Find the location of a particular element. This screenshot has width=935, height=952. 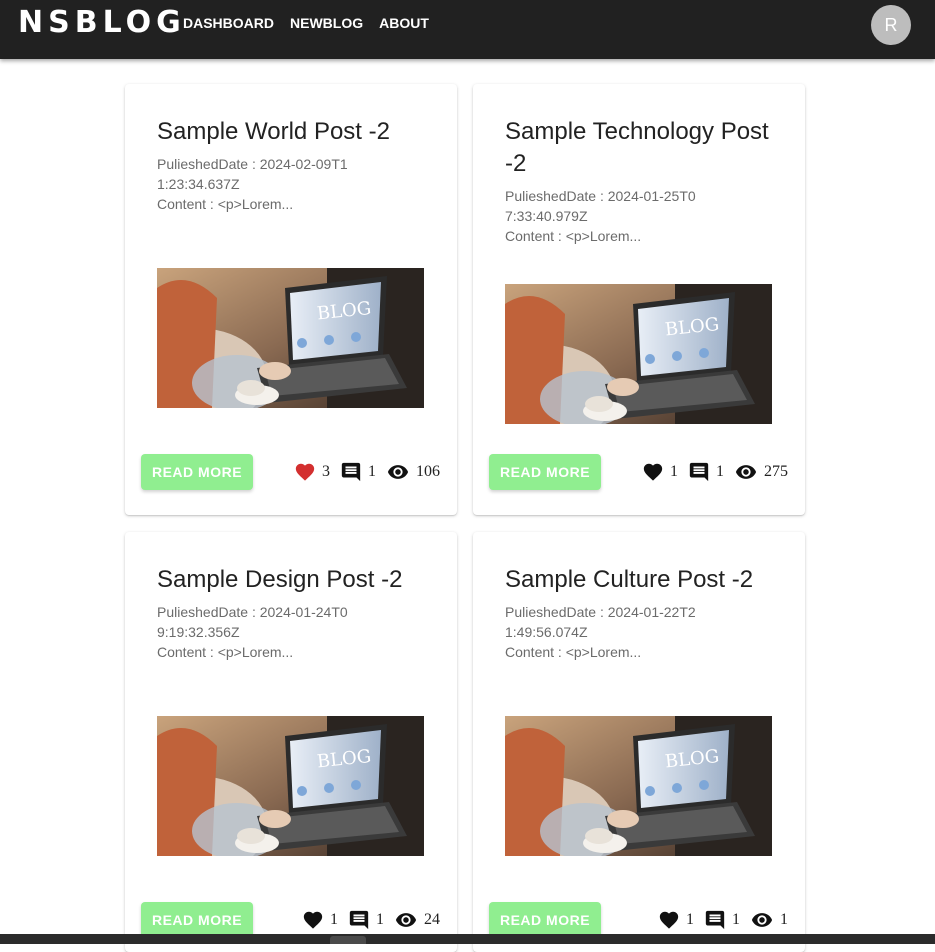

post-stats: 1 1 1 is located at coordinates (723, 920).